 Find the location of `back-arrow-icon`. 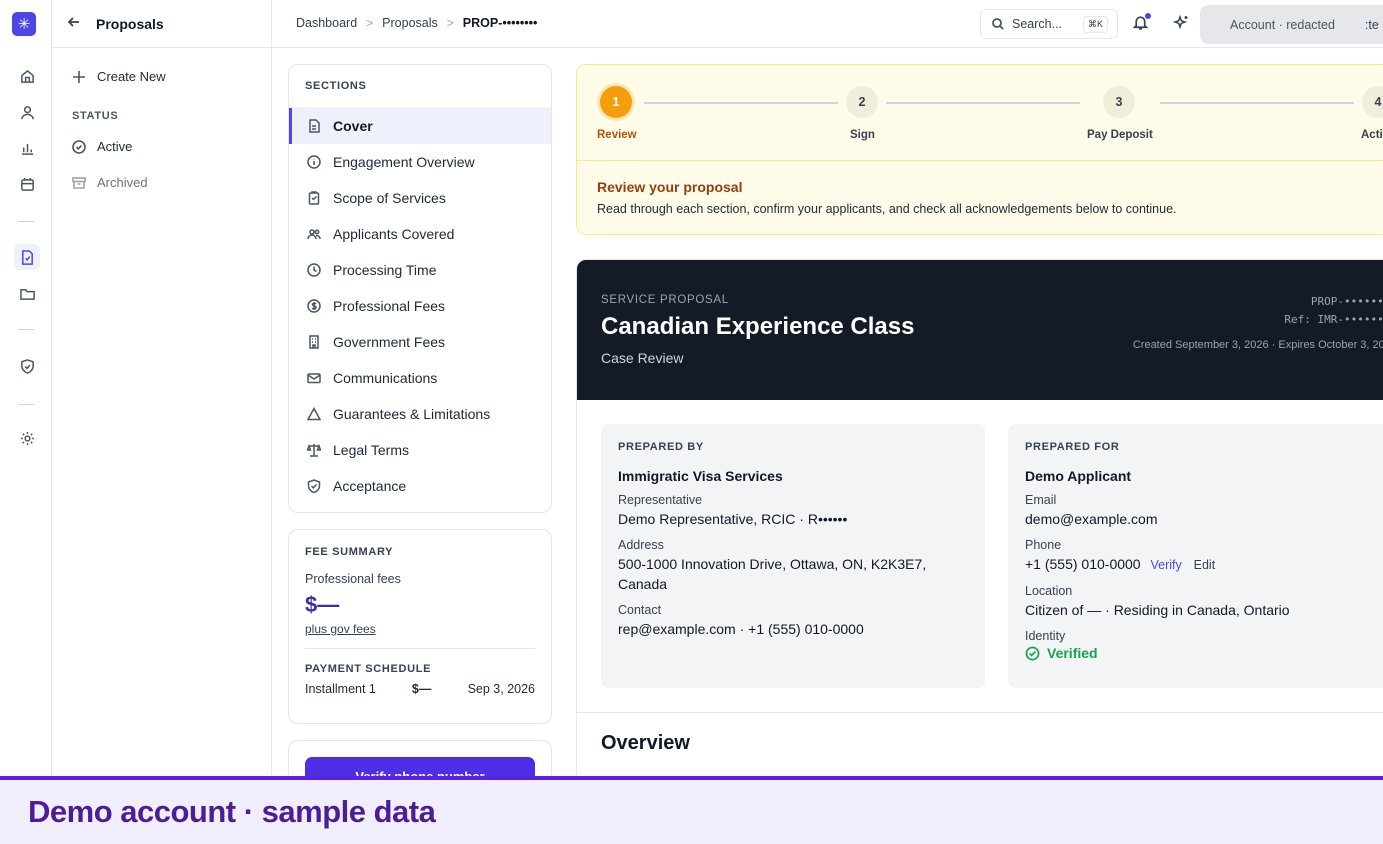

back-arrow-icon is located at coordinates (75, 24).